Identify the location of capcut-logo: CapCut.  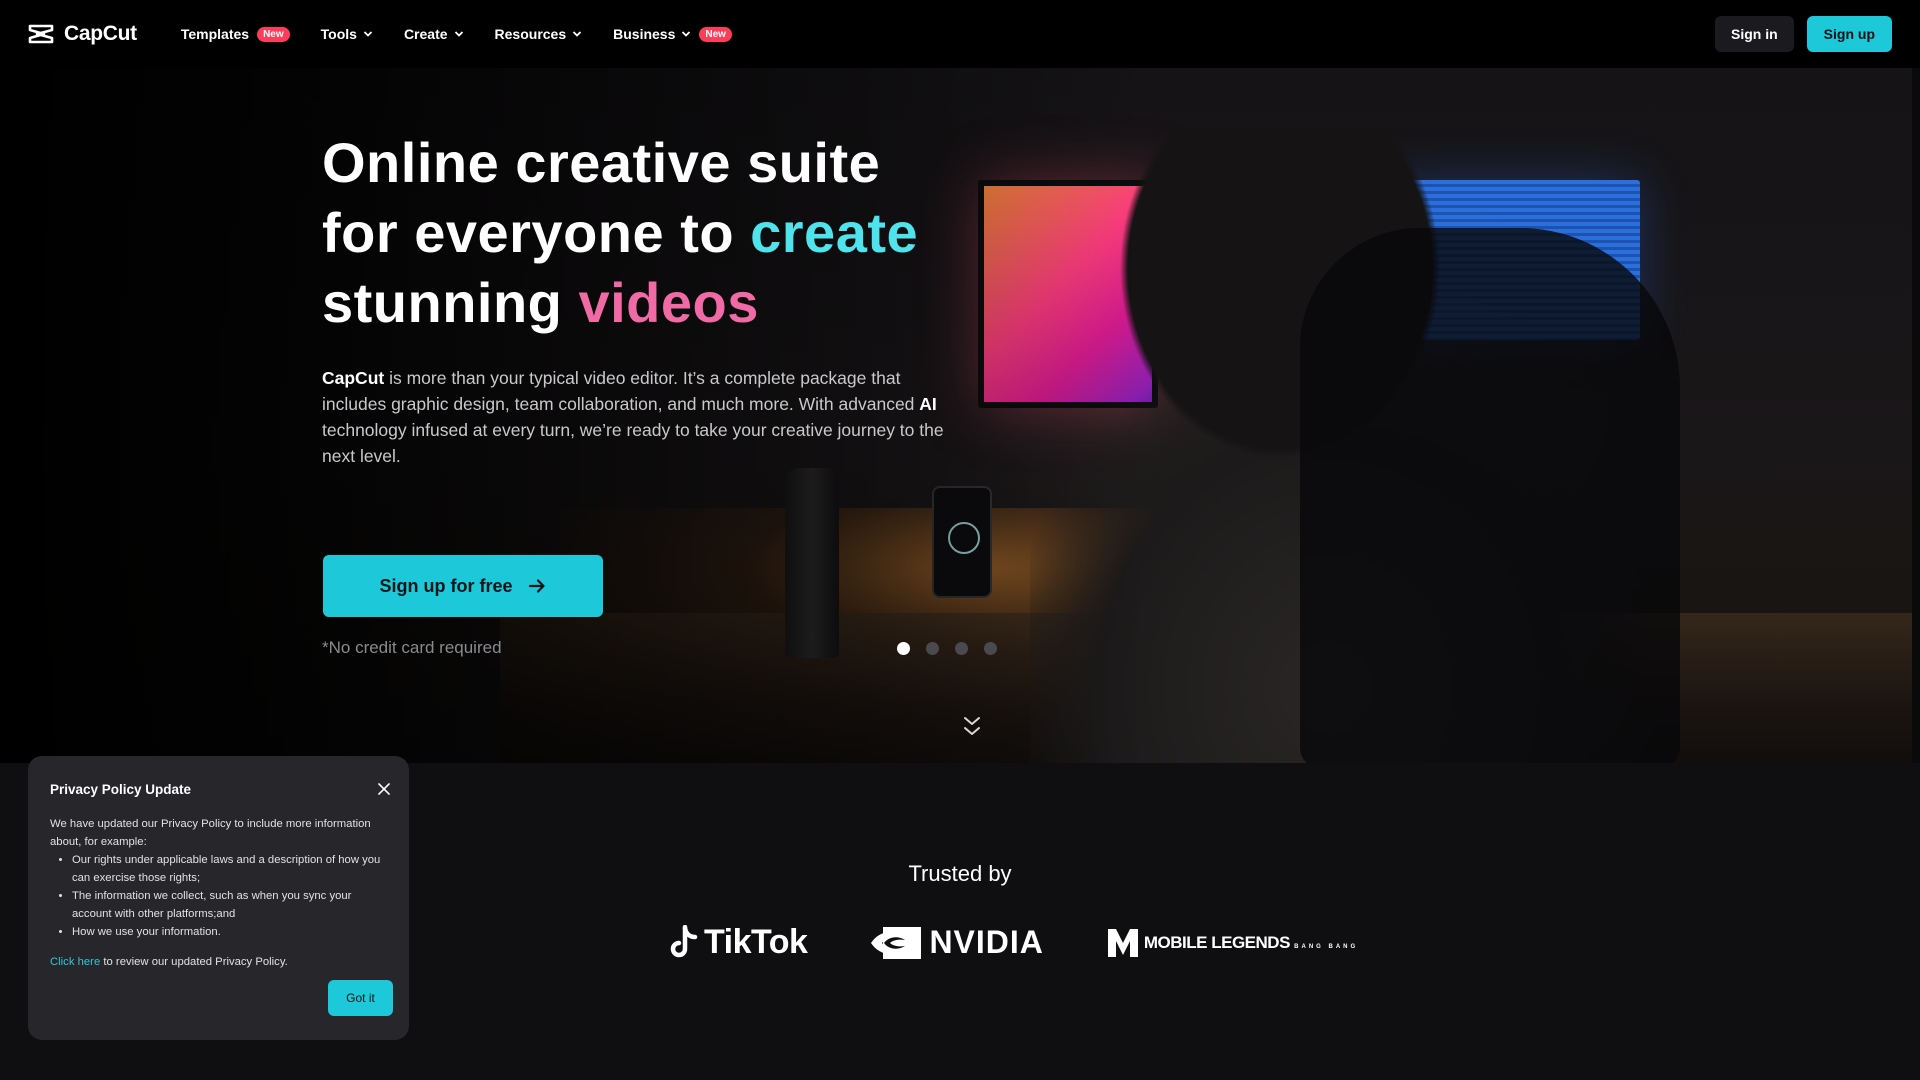
(82, 34).